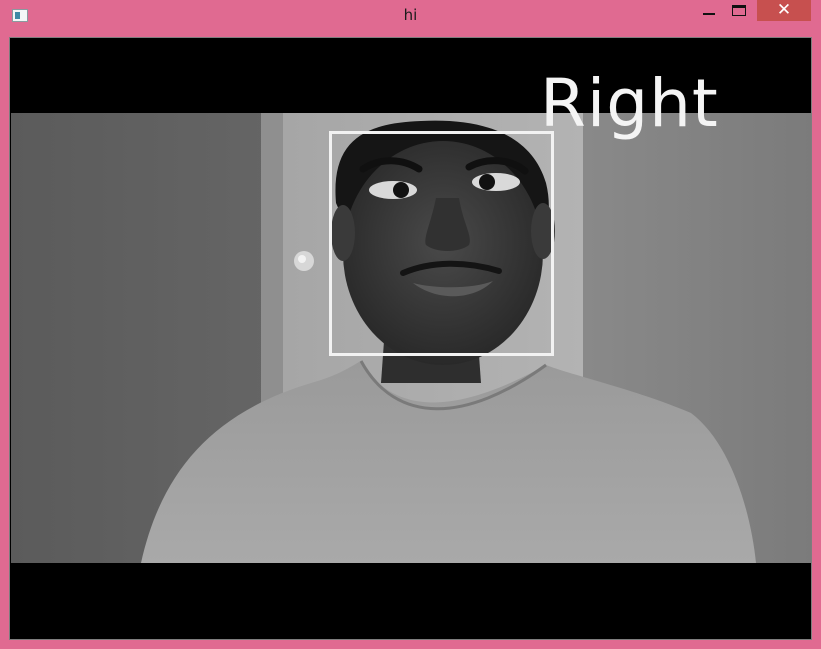  I want to click on title-bar: hi ✕, so click(410, 15).